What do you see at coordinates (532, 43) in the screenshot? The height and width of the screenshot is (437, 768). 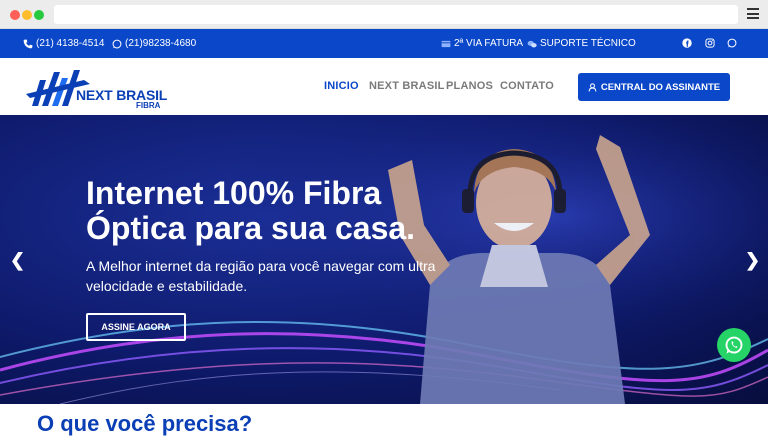 I see `support-icon` at bounding box center [532, 43].